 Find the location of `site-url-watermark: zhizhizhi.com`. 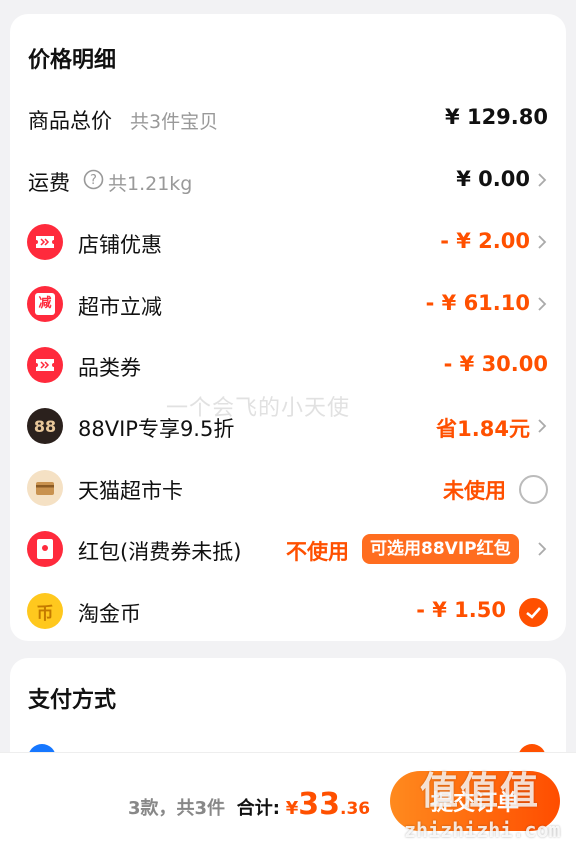

site-url-watermark: zhizhizhi.com is located at coordinates (482, 830).